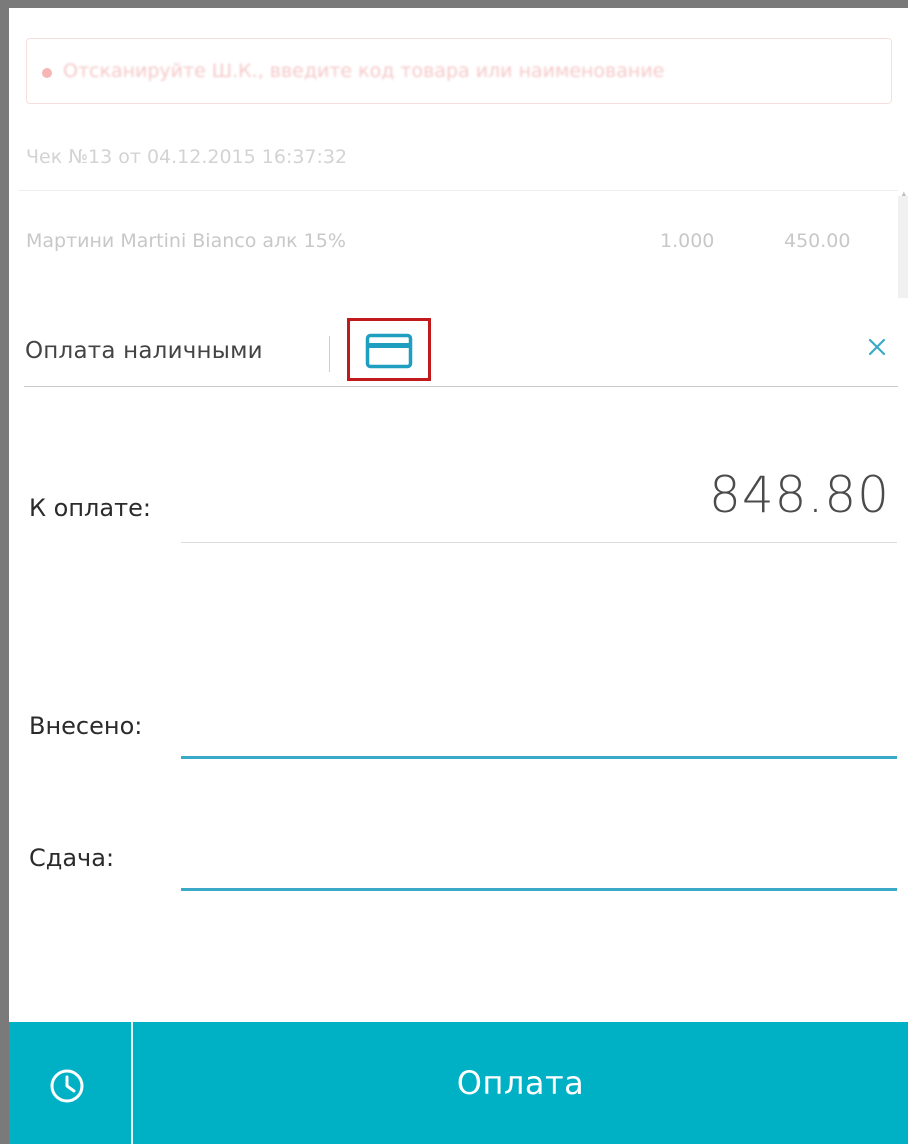 This screenshot has height=1144, width=908. Describe the element at coordinates (520, 1083) in the screenshot. I see `pay-button: Оплата` at that location.